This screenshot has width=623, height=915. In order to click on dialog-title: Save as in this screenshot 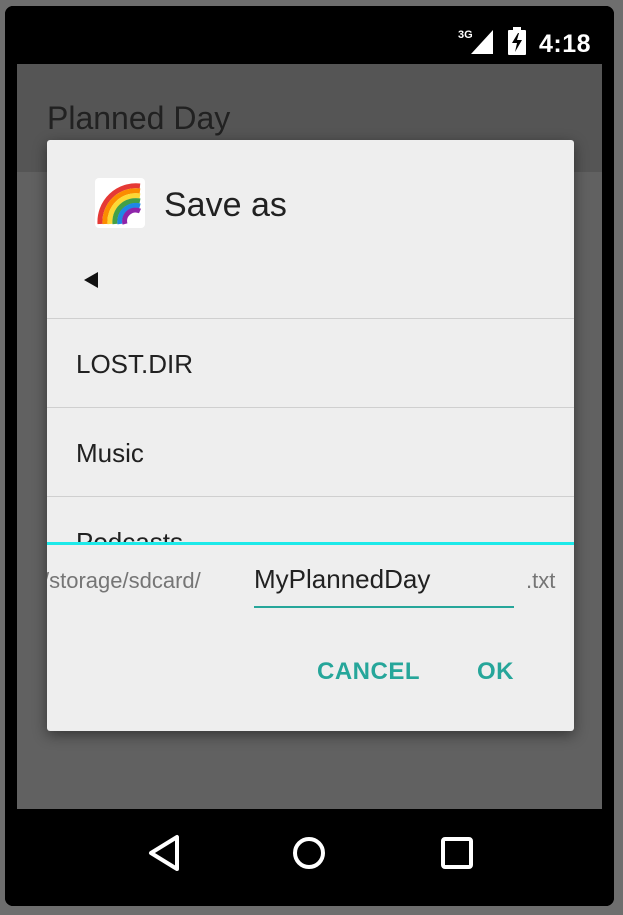, I will do `click(225, 205)`.